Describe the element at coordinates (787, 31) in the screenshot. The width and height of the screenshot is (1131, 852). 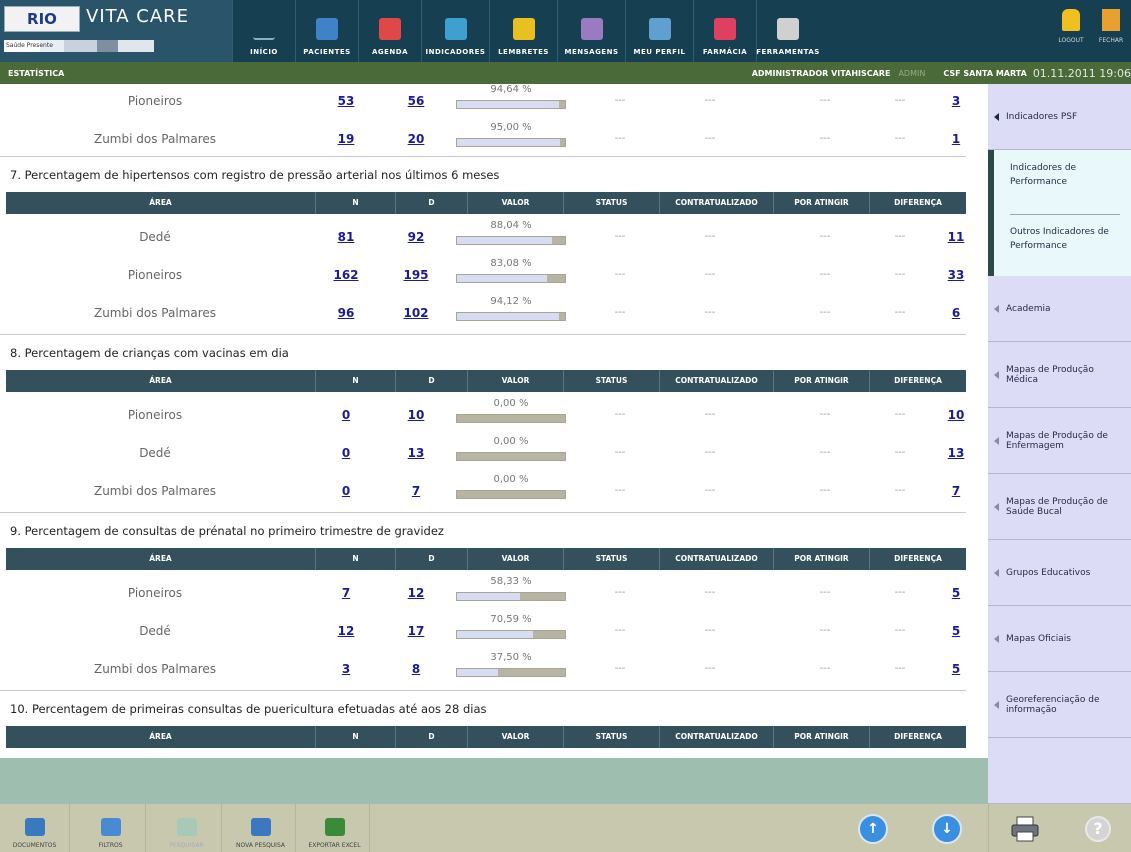
I see `nav-ferramentas: Ferramentas` at that location.